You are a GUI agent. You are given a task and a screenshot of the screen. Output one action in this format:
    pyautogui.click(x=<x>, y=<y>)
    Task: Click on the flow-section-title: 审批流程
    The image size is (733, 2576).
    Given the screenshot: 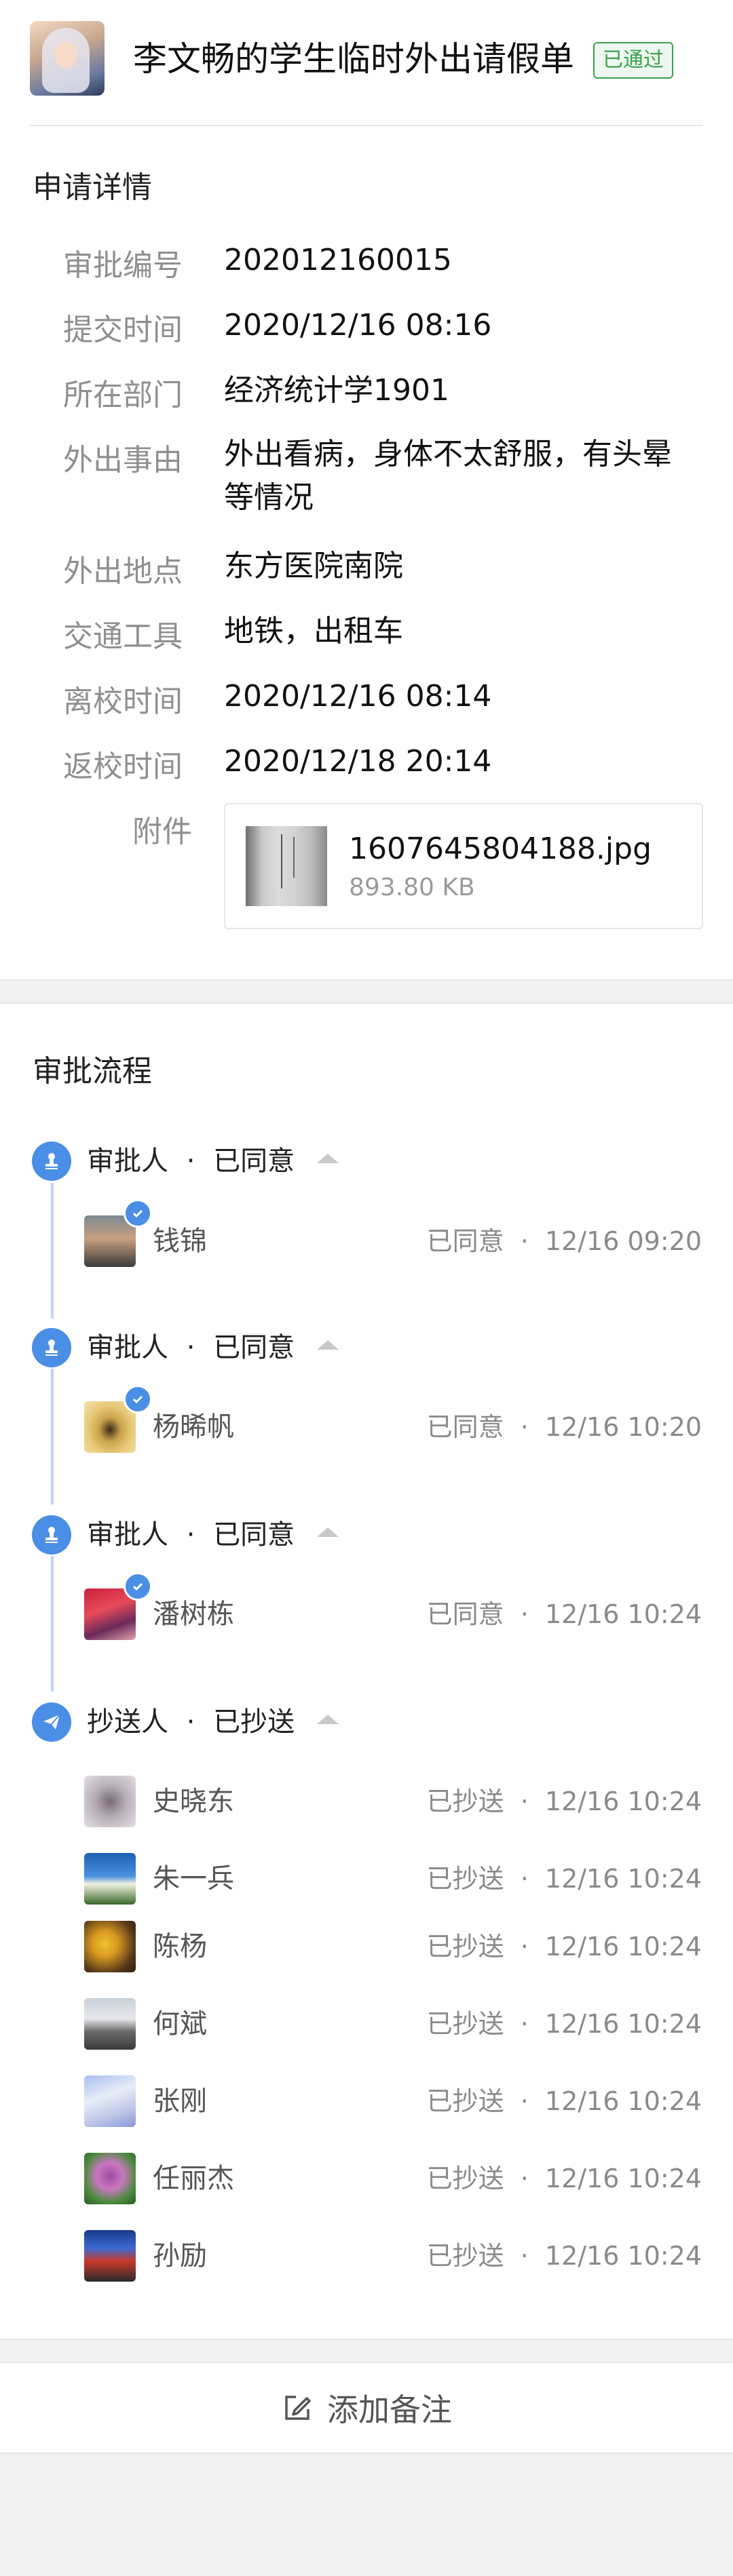 What is the action you would take?
    pyautogui.click(x=92, y=1071)
    